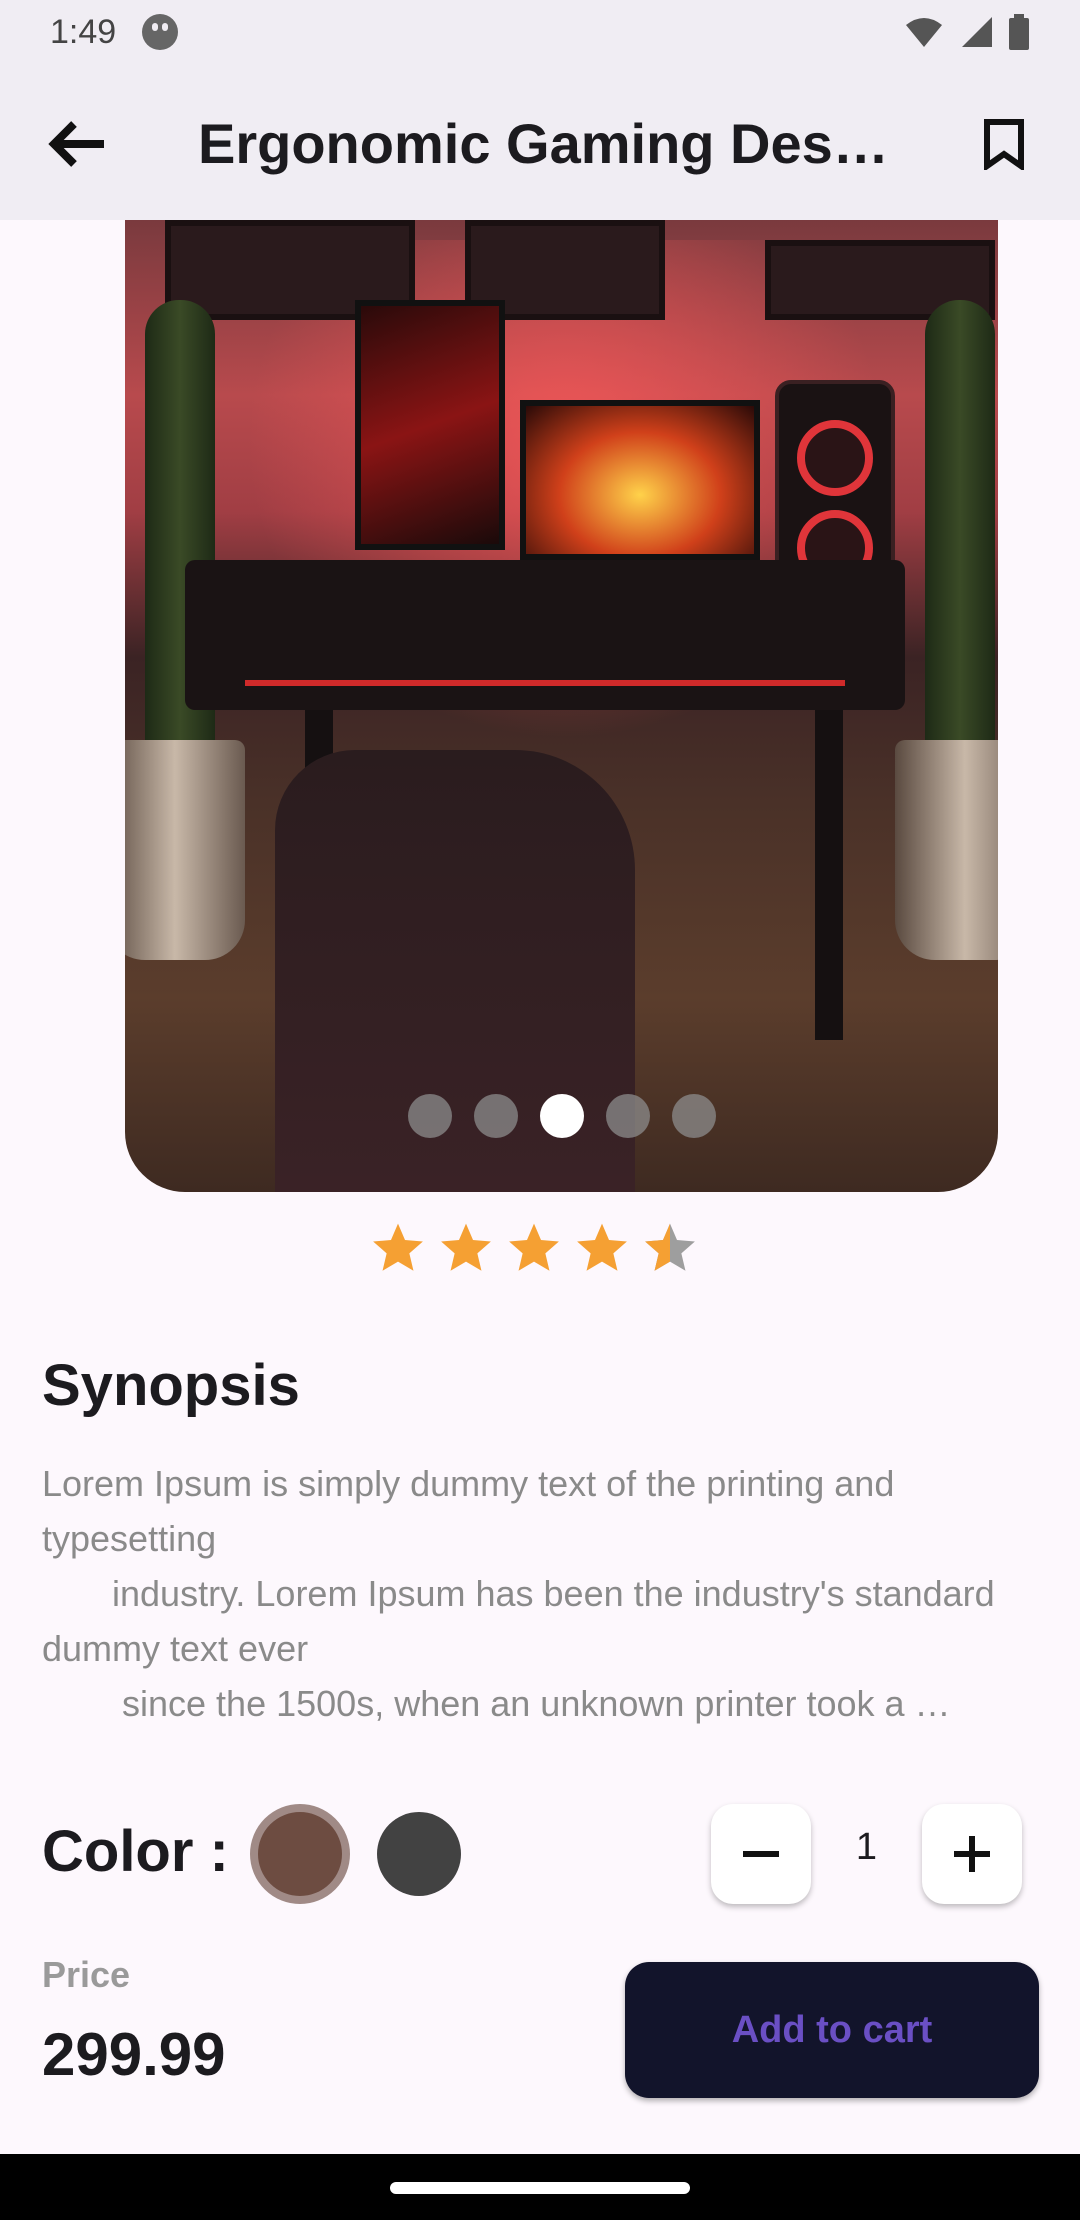  What do you see at coordinates (545, 635) in the screenshot?
I see `desk` at bounding box center [545, 635].